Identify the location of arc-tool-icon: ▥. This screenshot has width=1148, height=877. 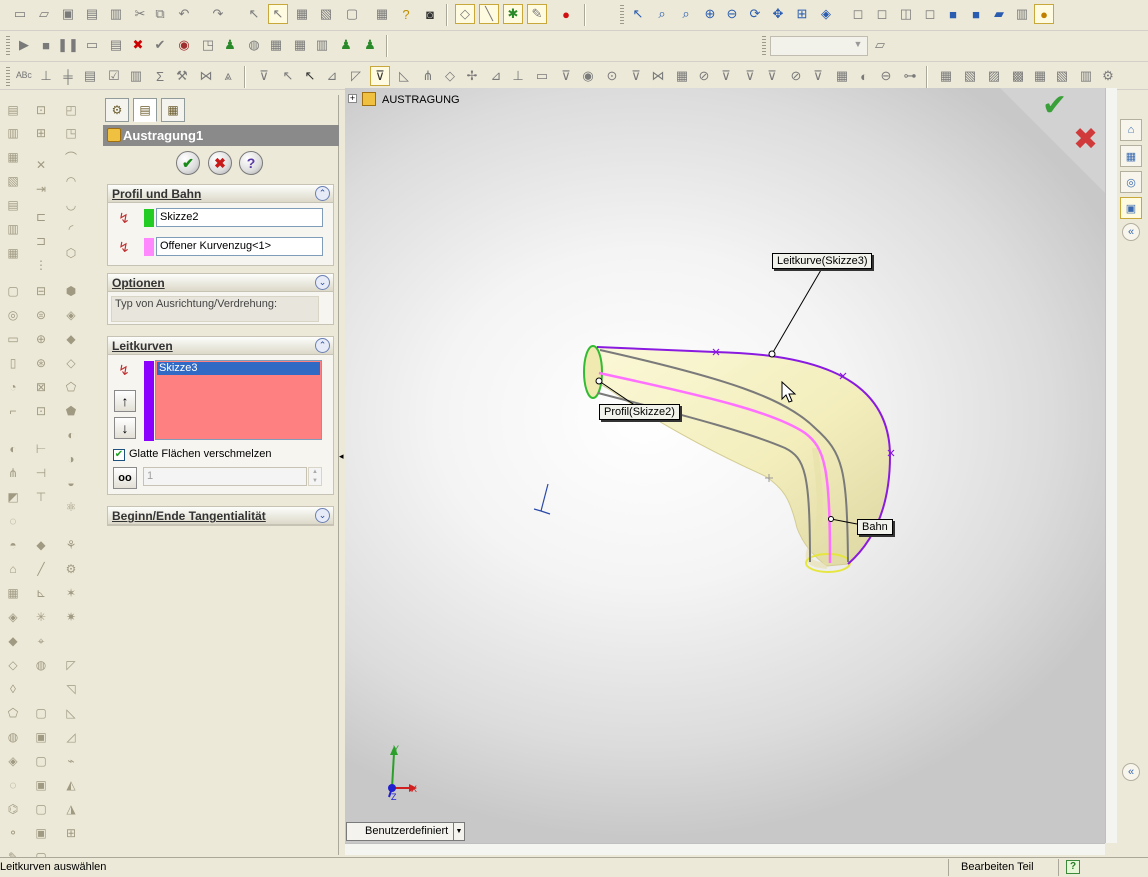
(13, 229).